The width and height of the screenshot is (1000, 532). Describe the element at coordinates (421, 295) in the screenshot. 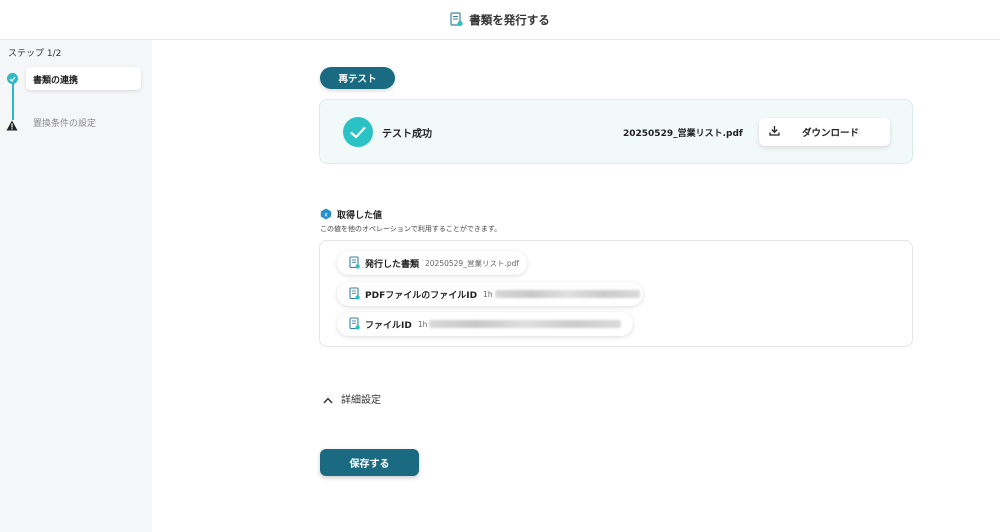

I see `value-label: PDFファイルのファイルID` at that location.